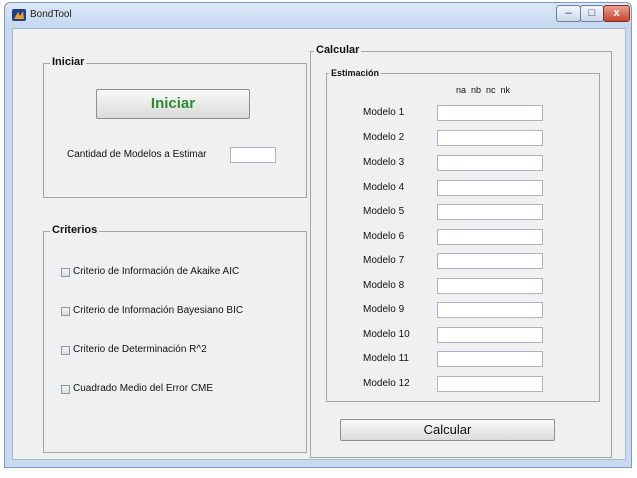  I want to click on modelo-2-label: Modelo 2, so click(384, 137).